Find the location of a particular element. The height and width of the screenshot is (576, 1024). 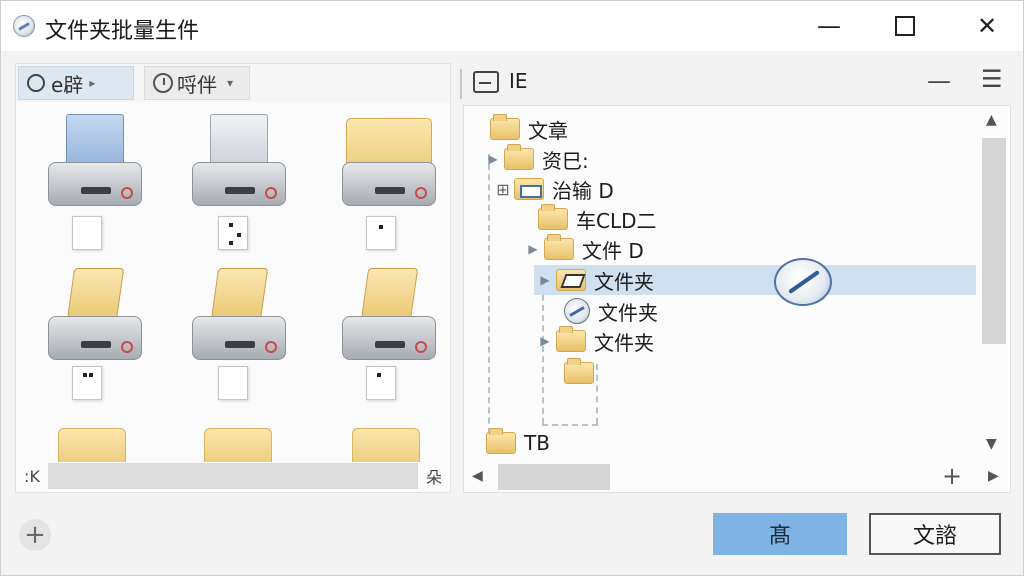

clock-icon is located at coordinates (163, 83).